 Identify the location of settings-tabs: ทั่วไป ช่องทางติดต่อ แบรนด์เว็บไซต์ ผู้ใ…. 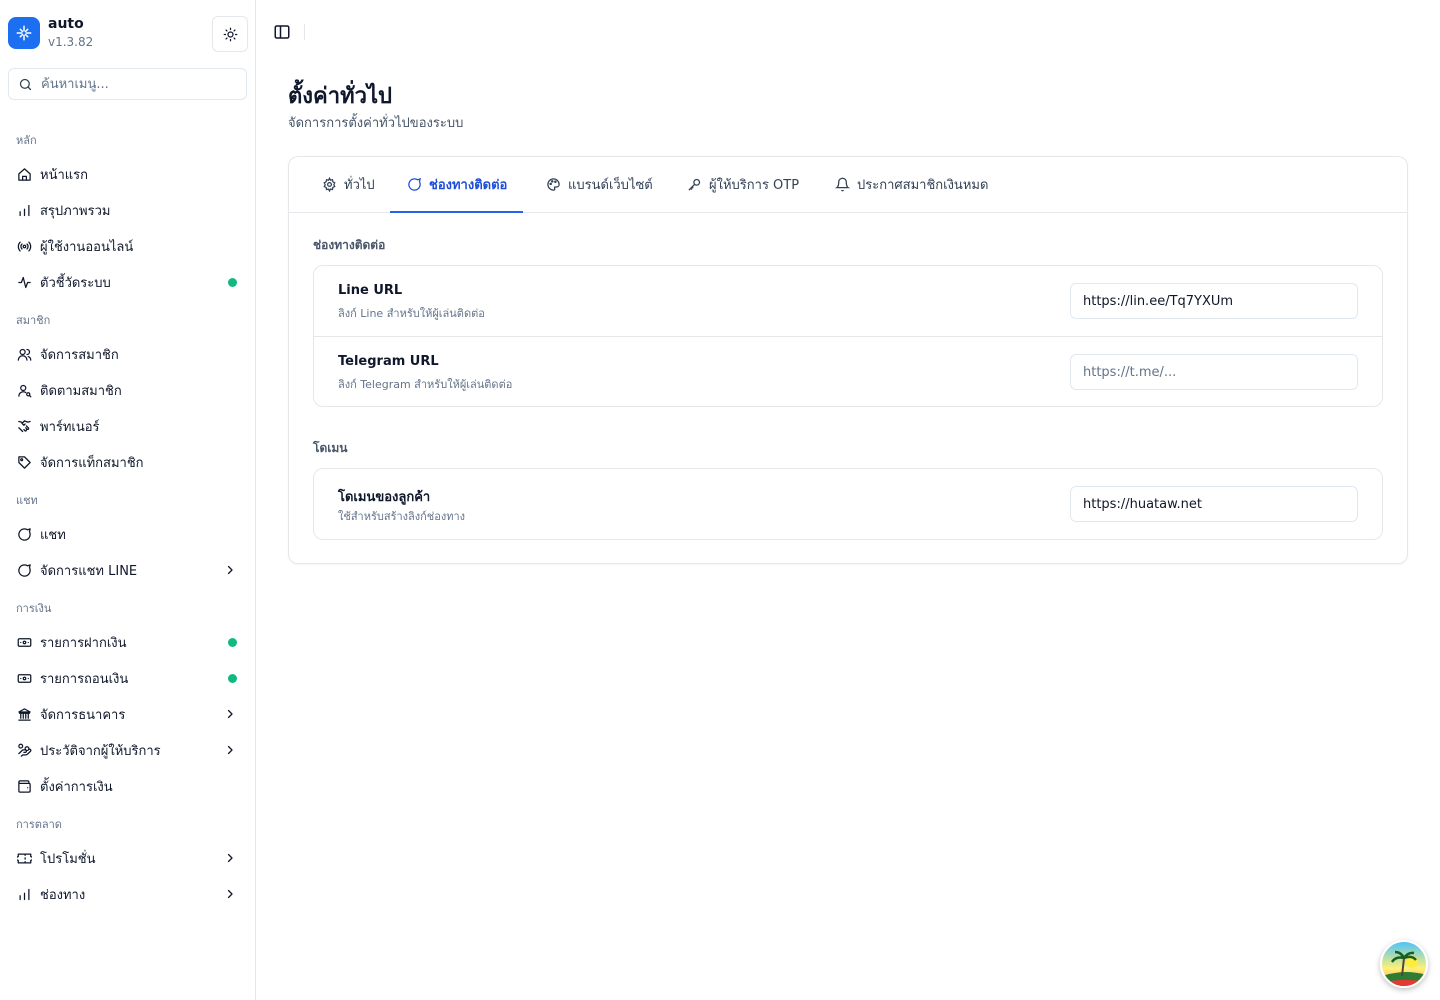
(848, 185).